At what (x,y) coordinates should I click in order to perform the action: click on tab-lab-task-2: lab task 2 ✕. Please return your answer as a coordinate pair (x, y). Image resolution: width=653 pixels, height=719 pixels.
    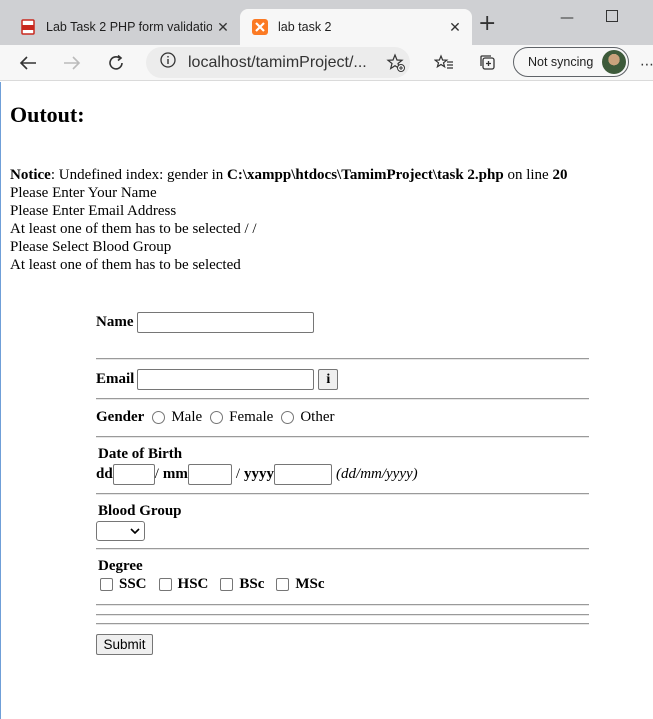
    Looking at the image, I should click on (356, 27).